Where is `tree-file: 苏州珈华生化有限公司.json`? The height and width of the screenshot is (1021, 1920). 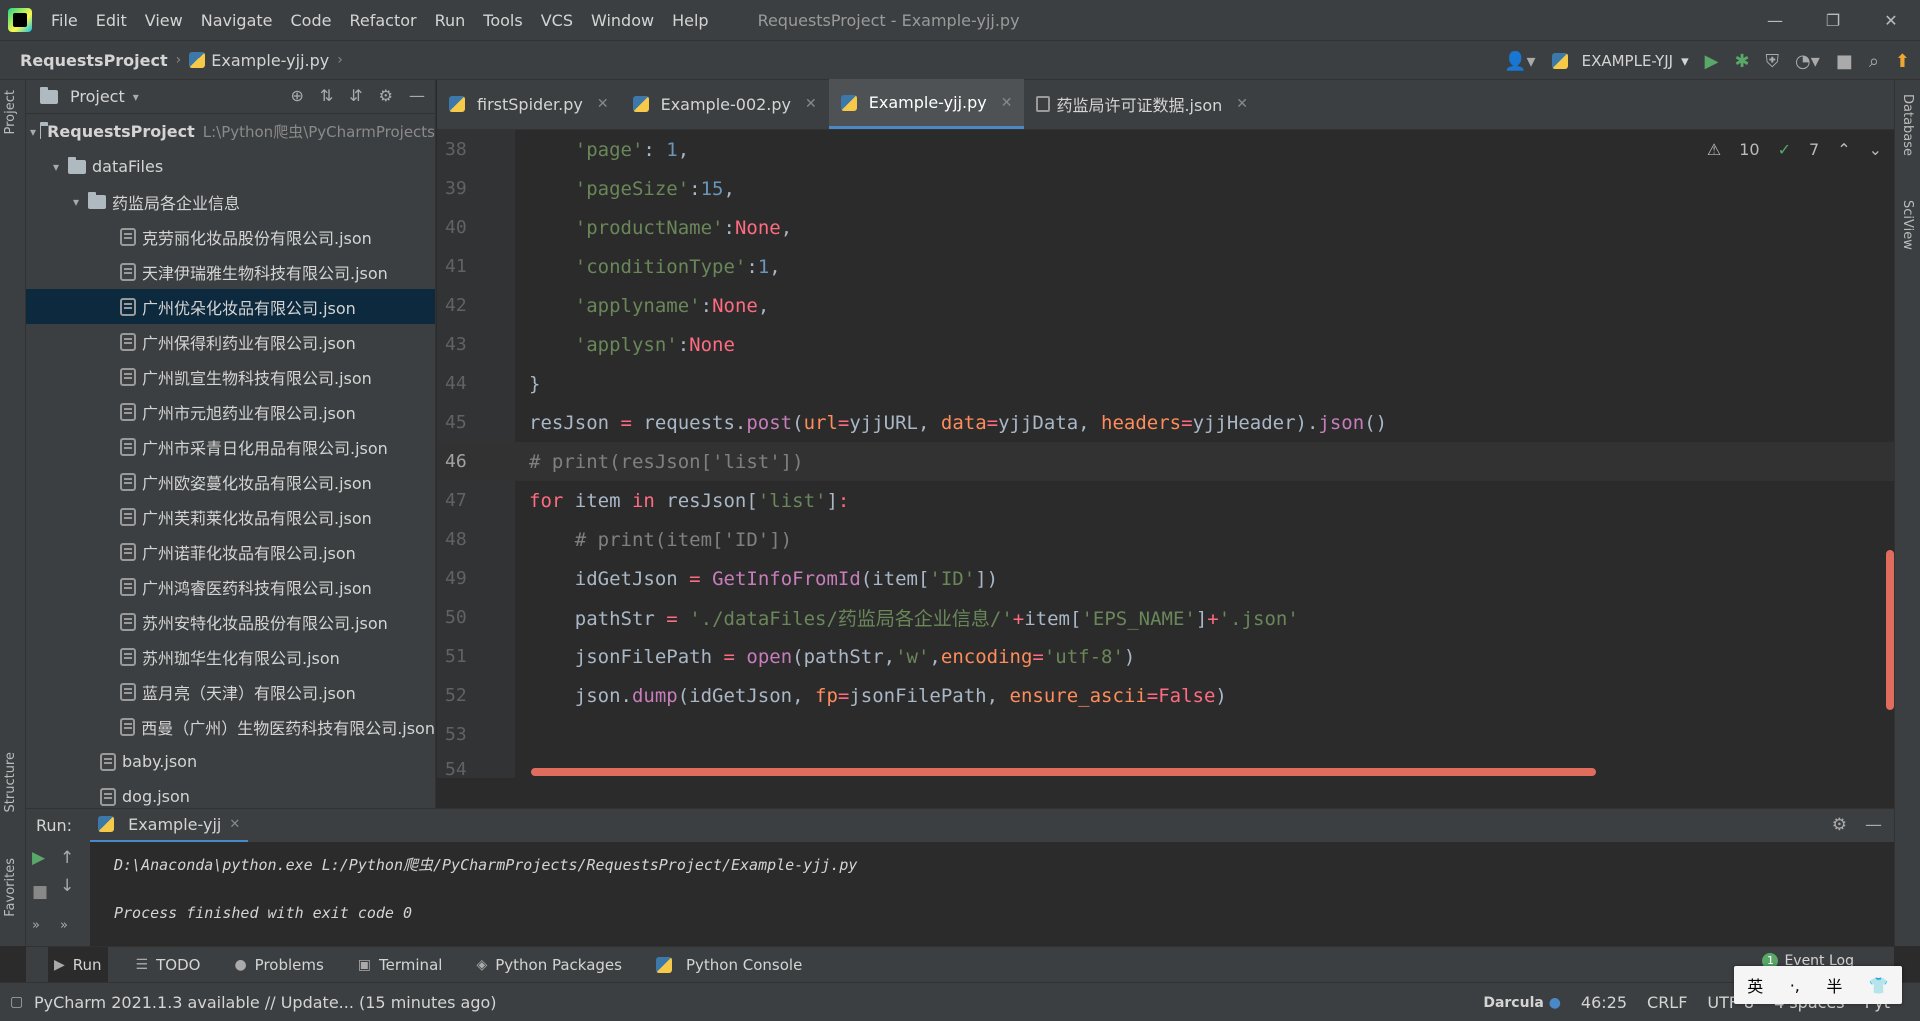 tree-file: 苏州珈华生化有限公司.json is located at coordinates (230, 656).